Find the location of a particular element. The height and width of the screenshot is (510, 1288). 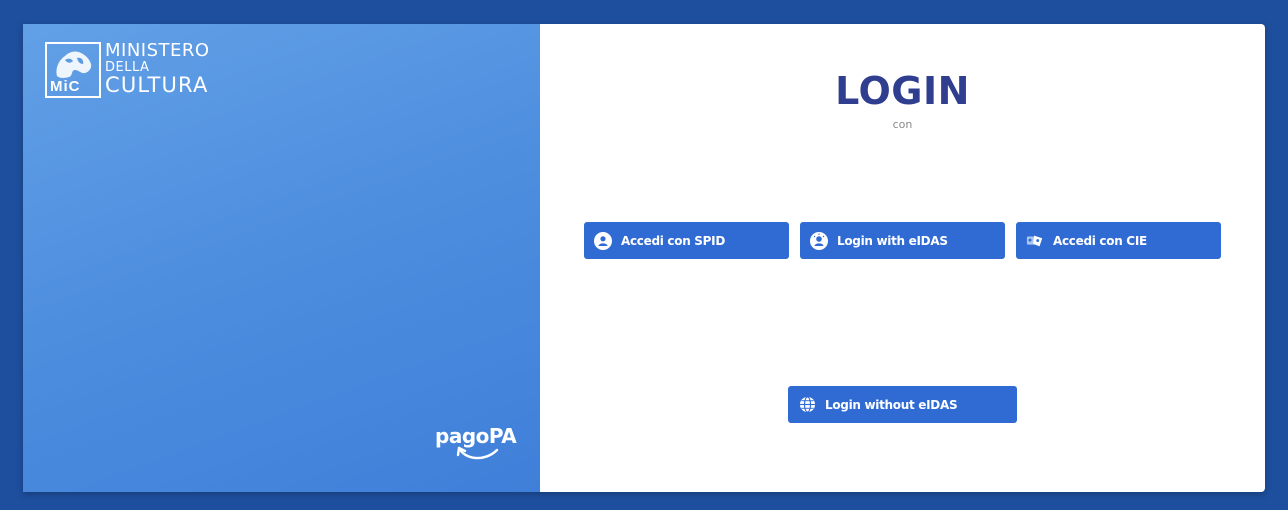

cie-login-button: Accedi con CIE is located at coordinates (1118, 240).